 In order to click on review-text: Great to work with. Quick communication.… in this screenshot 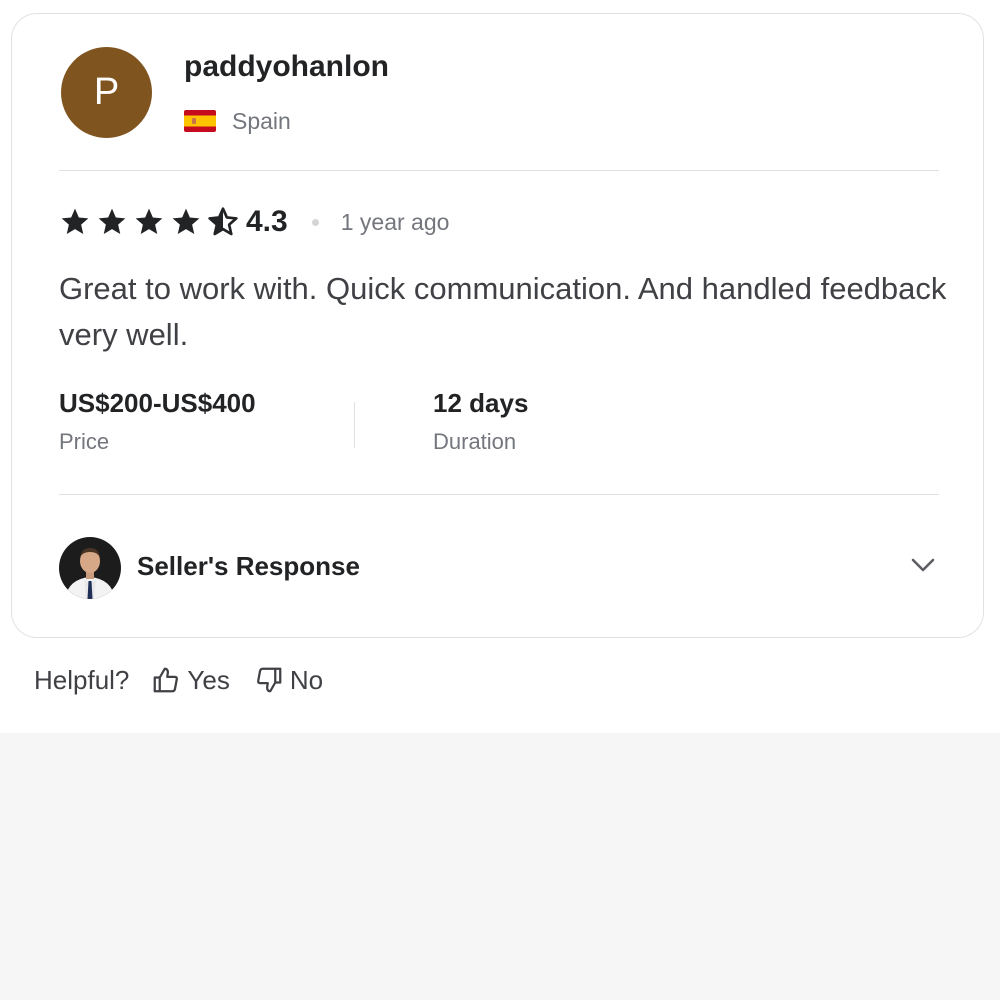, I will do `click(503, 311)`.